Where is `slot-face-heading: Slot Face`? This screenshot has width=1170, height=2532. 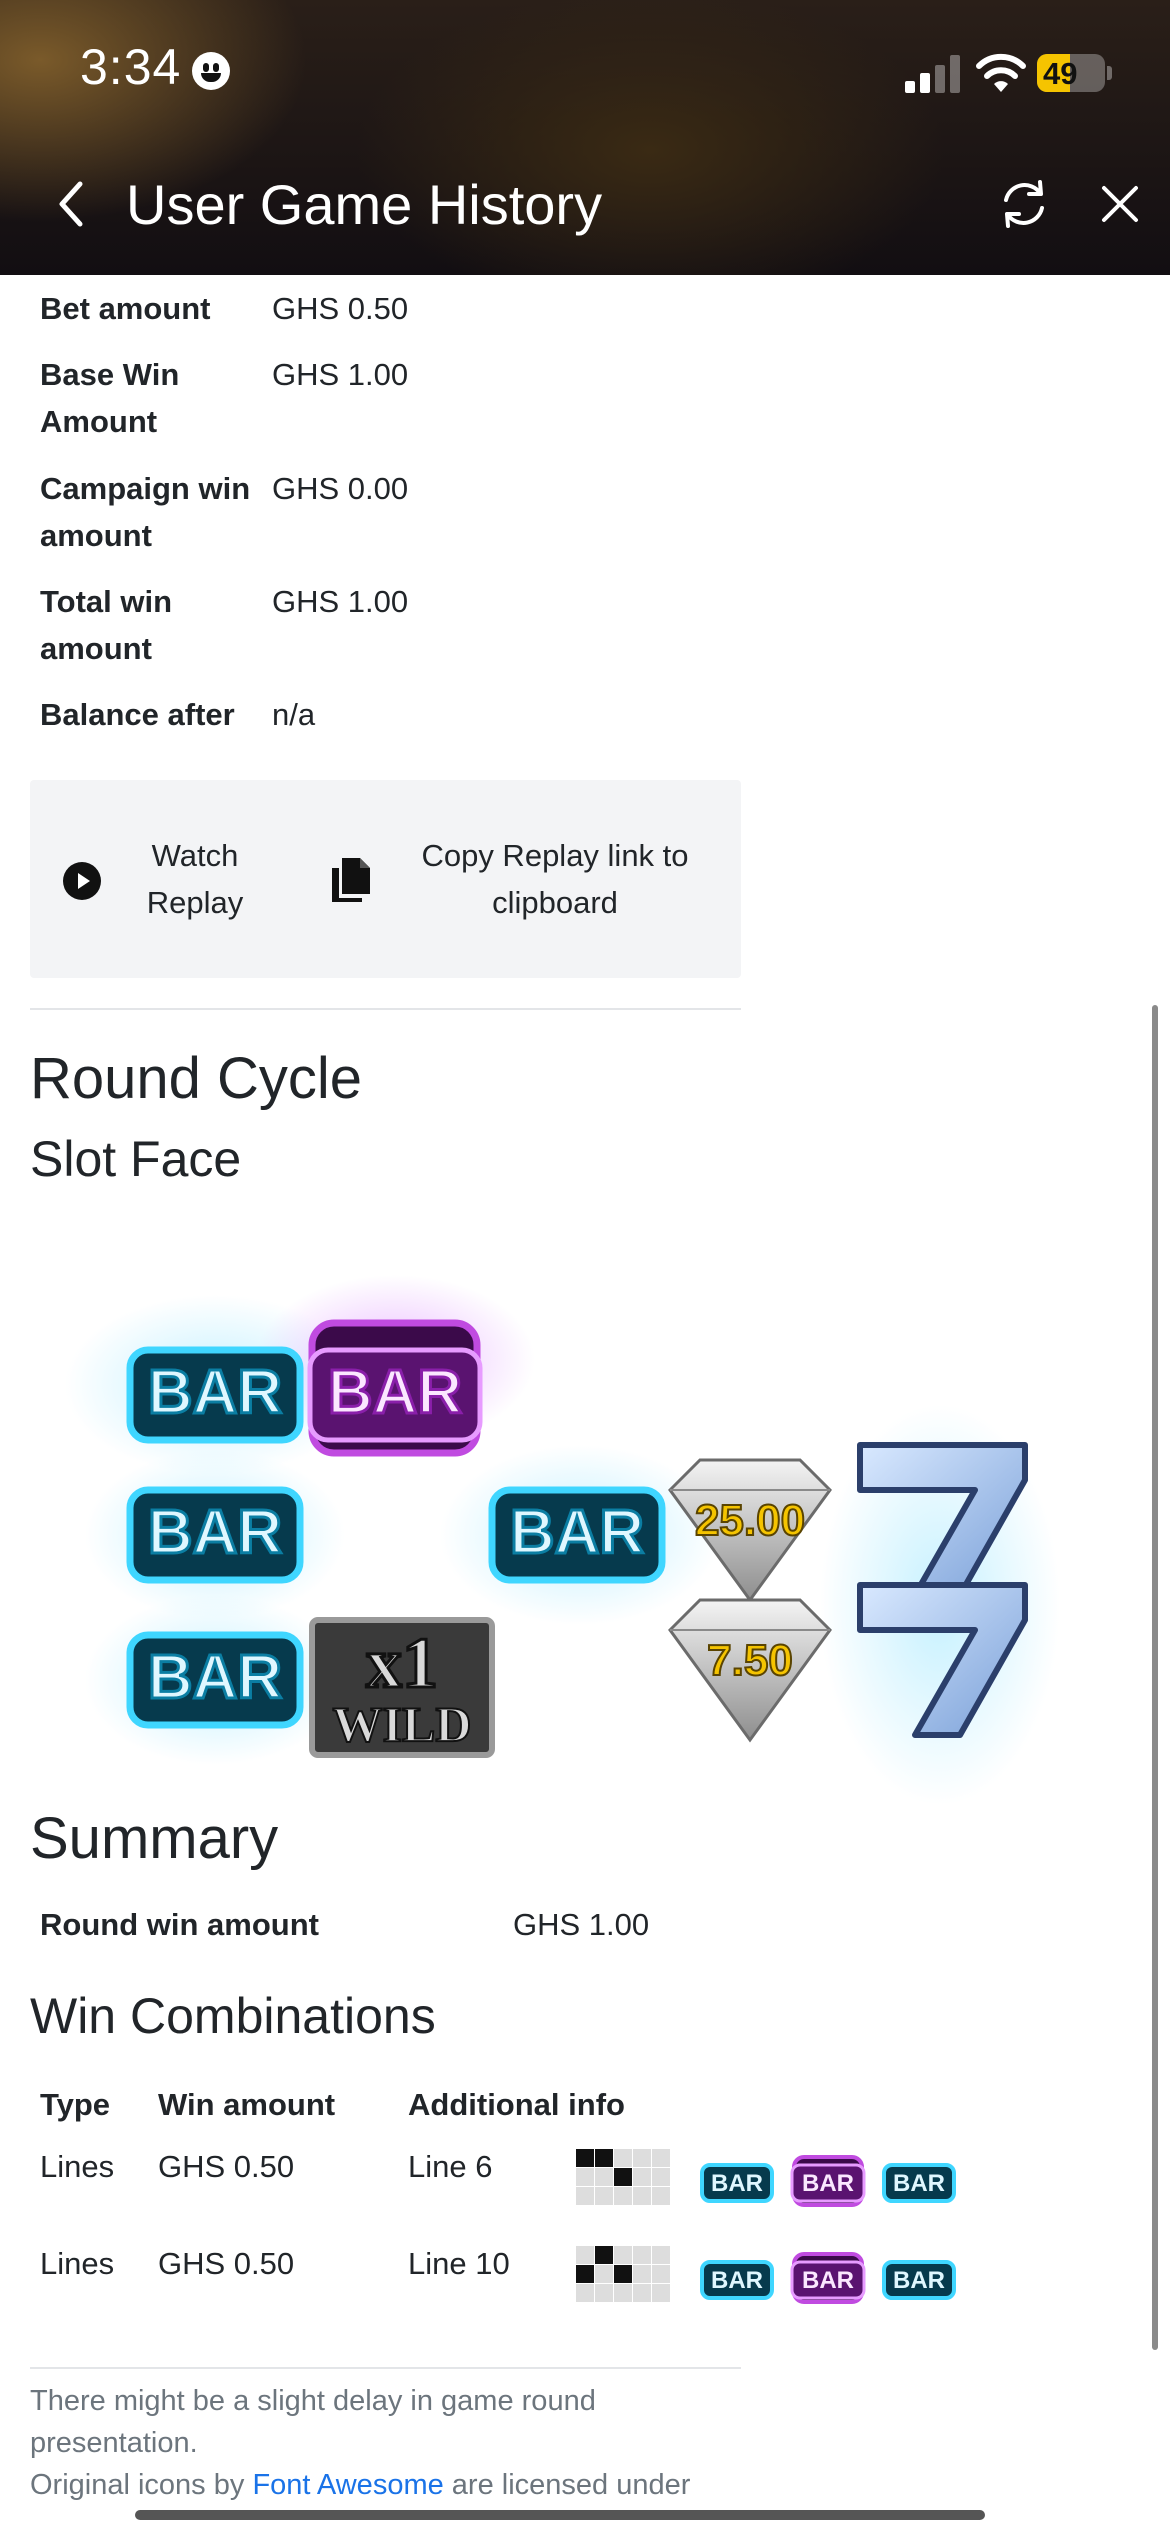 slot-face-heading: Slot Face is located at coordinates (136, 1159).